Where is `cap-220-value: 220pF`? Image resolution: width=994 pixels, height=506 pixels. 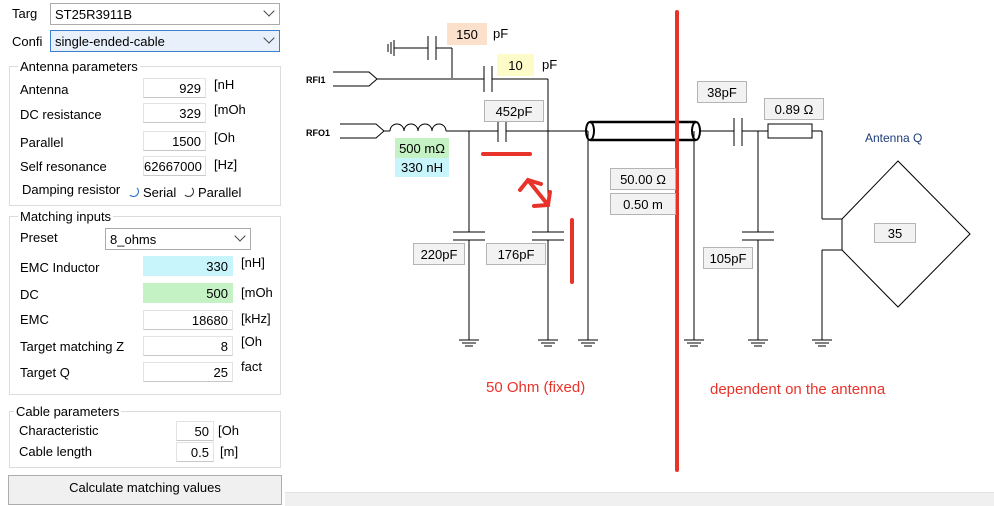
cap-220-value: 220pF is located at coordinates (439, 254).